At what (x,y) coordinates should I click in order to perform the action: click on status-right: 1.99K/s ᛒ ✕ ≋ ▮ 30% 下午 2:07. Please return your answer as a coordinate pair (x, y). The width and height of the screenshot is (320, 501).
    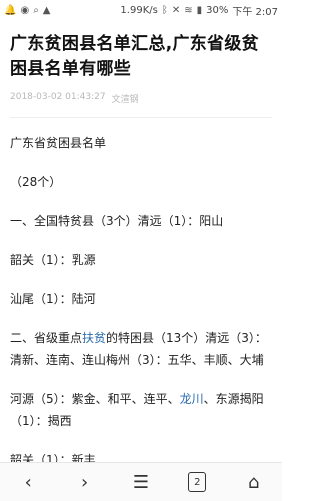
    Looking at the image, I should click on (199, 10).